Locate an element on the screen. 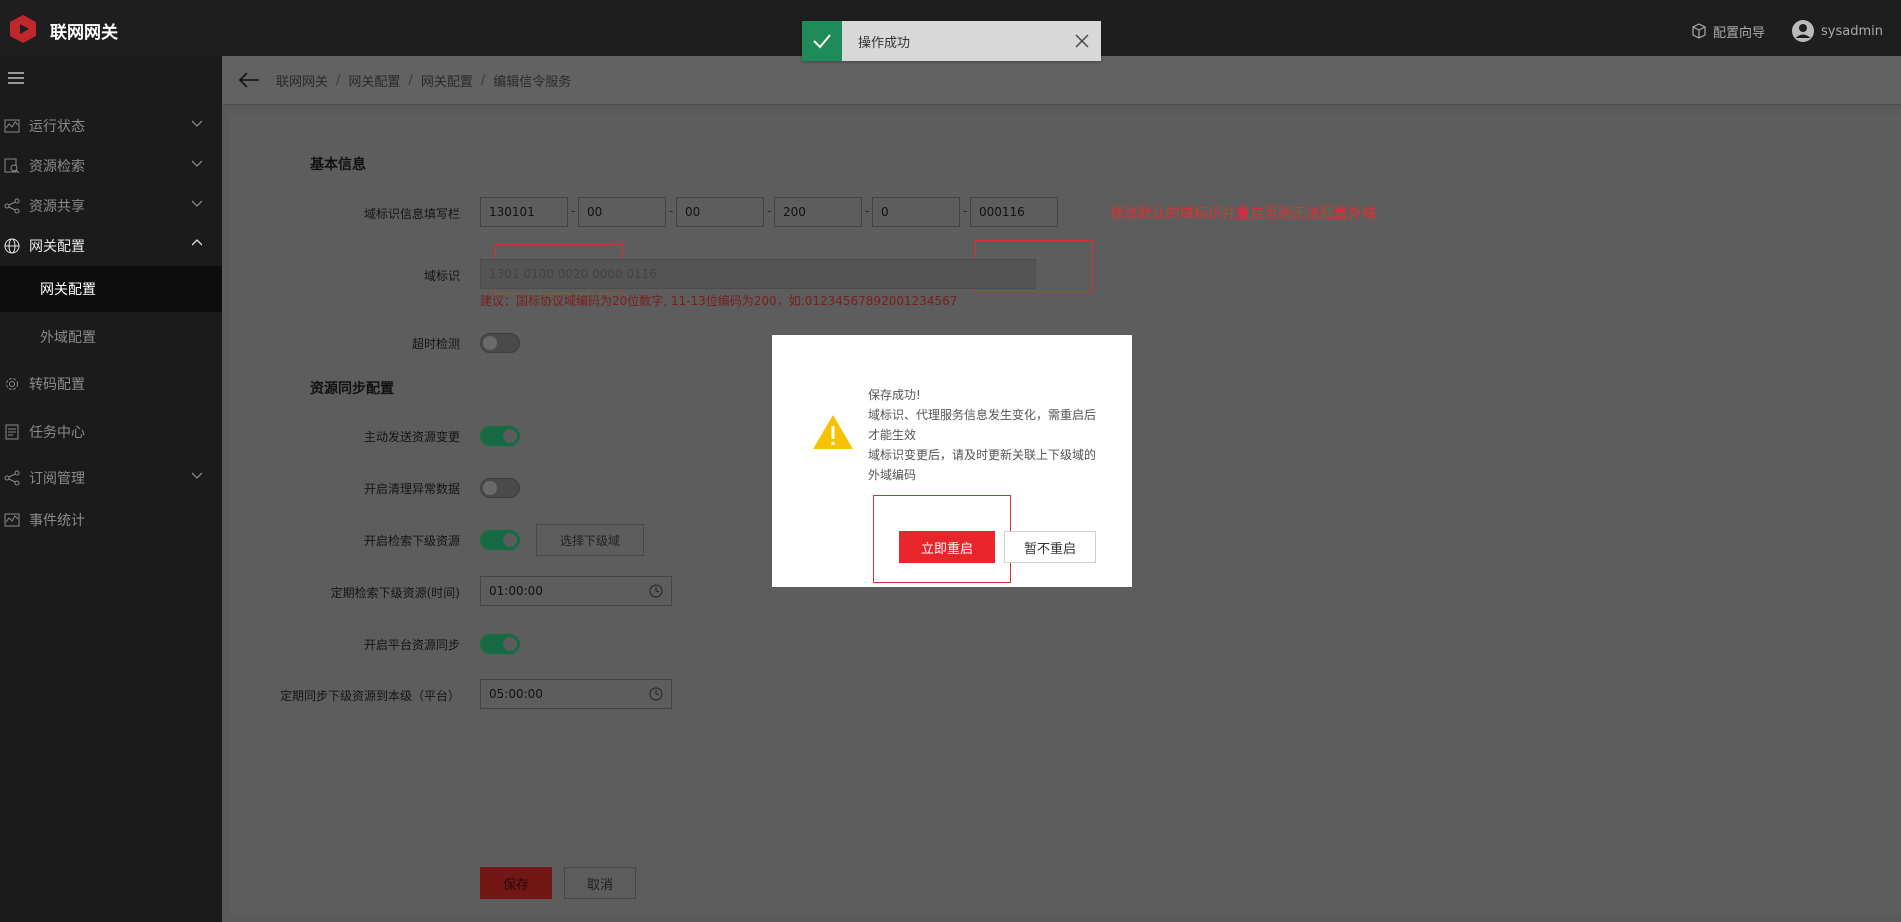  domain-part-3-input: 00 is located at coordinates (720, 212).